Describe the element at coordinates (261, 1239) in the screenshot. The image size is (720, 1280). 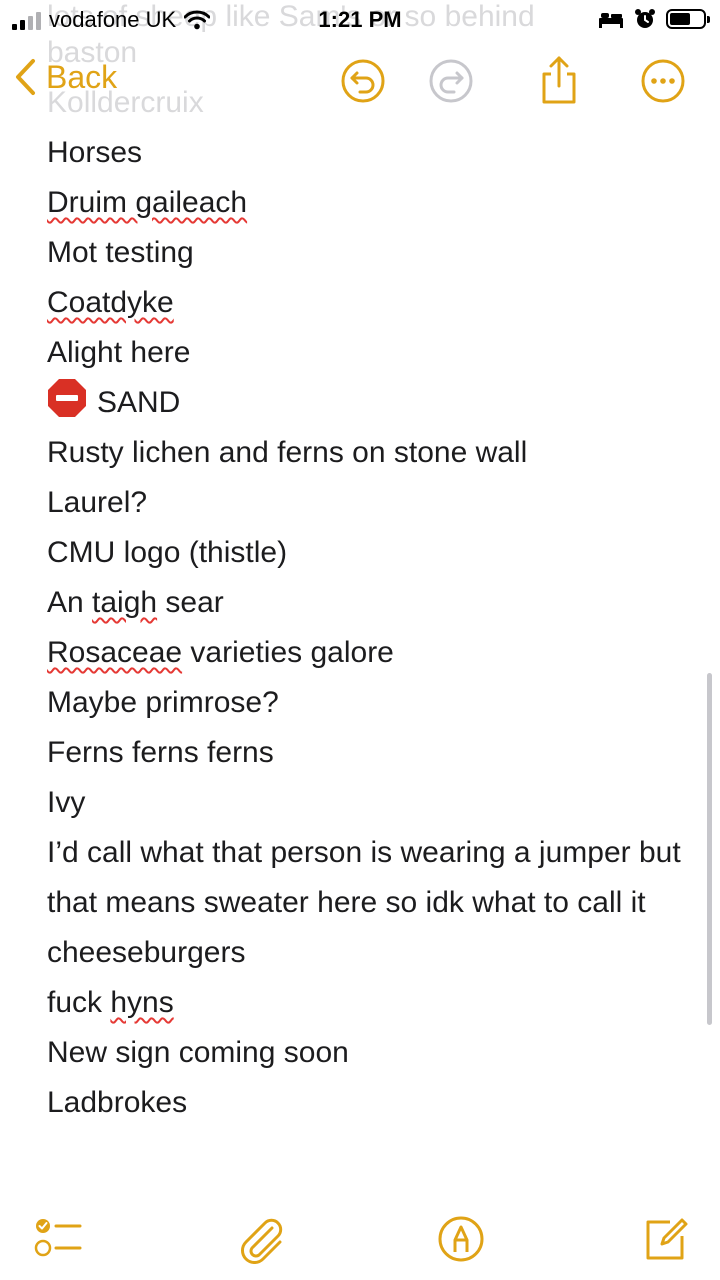
I see `paperclip-icon` at that location.